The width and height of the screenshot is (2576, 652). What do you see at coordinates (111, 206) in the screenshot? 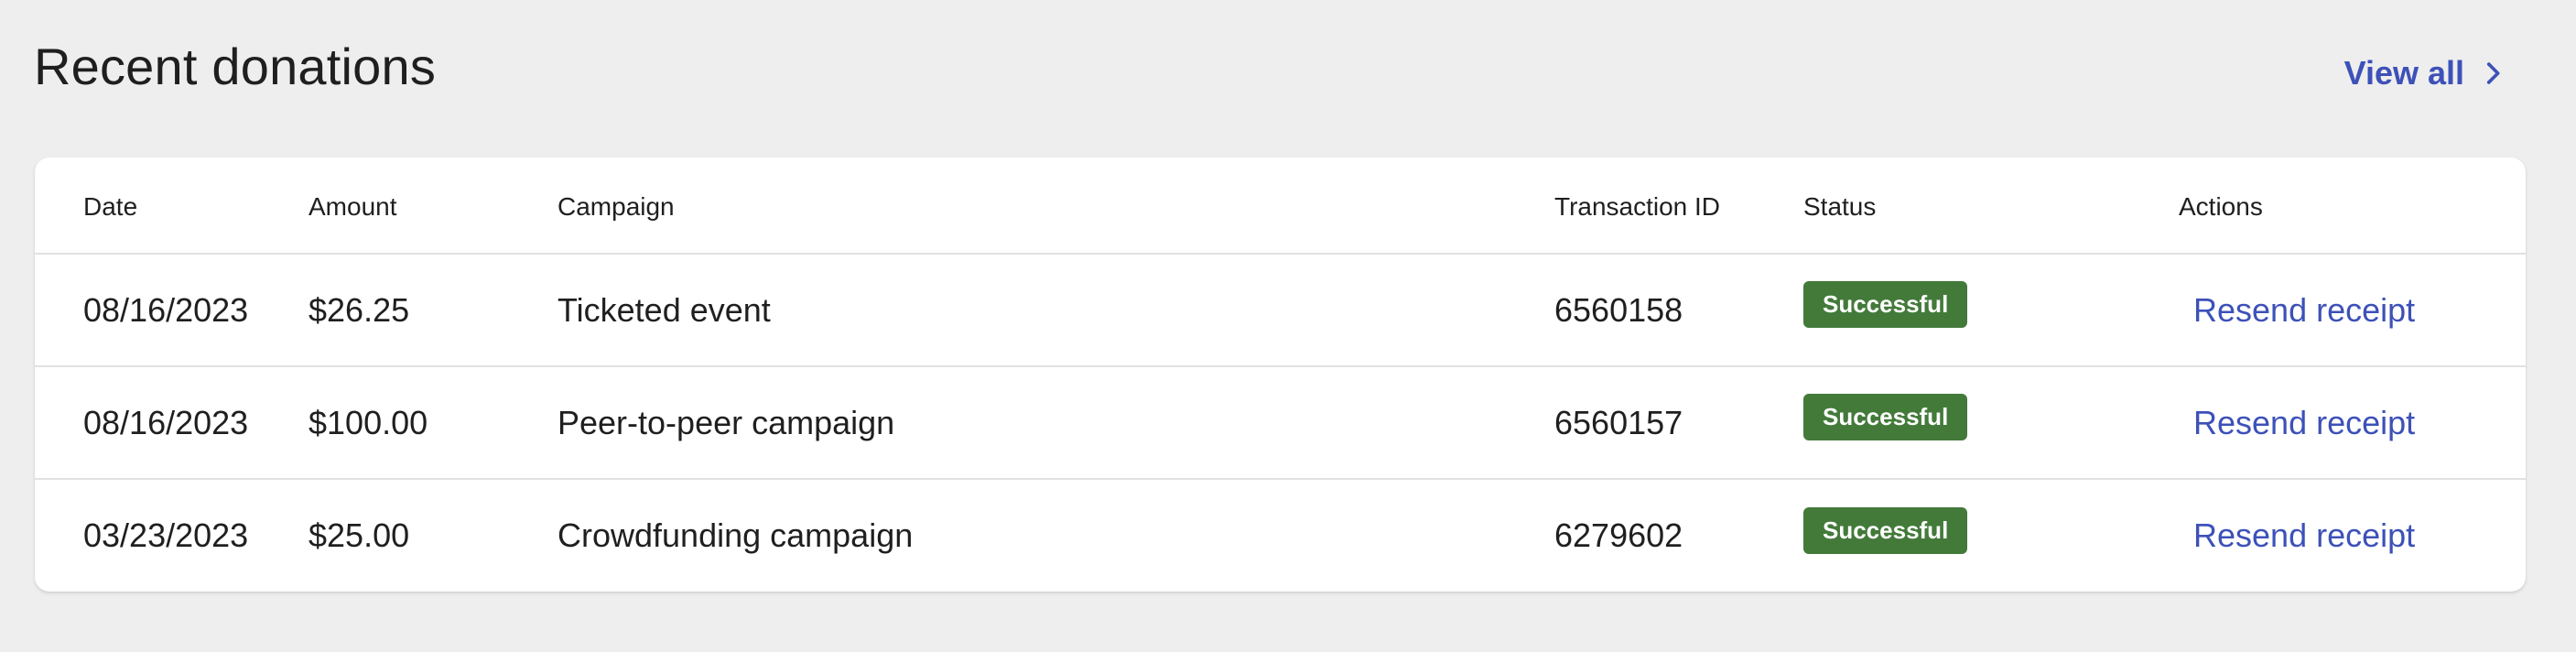
I see `column-header-date: Date` at bounding box center [111, 206].